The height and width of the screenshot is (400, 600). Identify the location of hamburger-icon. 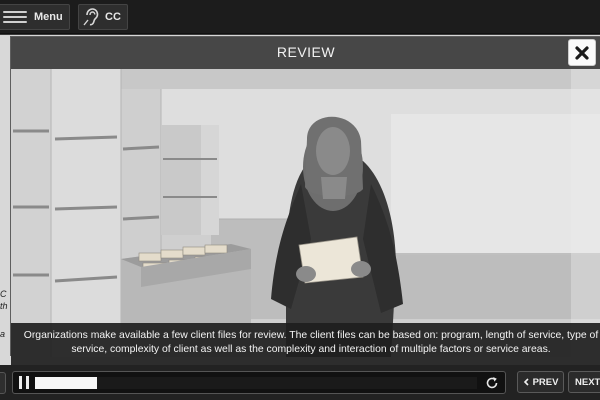
(15, 17).